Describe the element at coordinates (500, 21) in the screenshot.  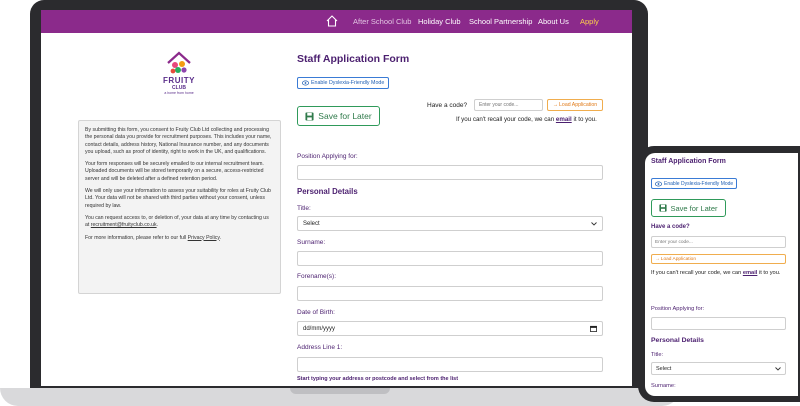
I see `nav-school-partnership: School Partnership` at that location.